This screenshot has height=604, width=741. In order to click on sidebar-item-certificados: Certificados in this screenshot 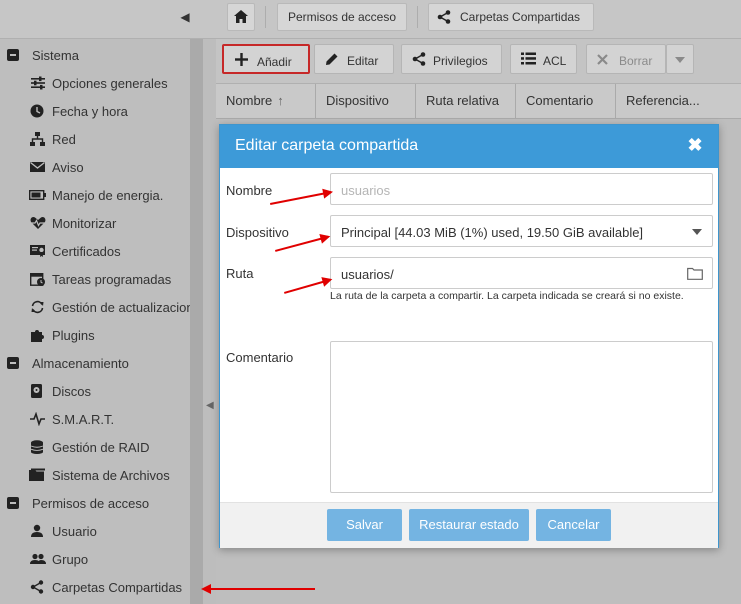, I will do `click(95, 251)`.